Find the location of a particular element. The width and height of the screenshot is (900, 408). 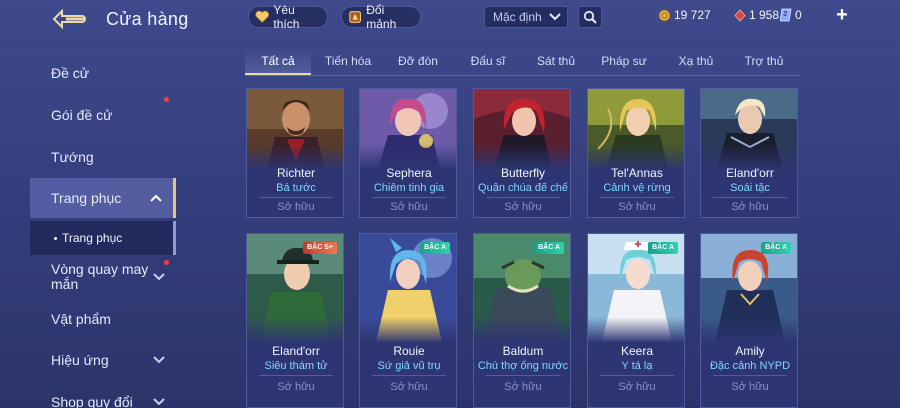

sidebar-item-recommended-bundles: Gói đề cử is located at coordinates (103, 115).